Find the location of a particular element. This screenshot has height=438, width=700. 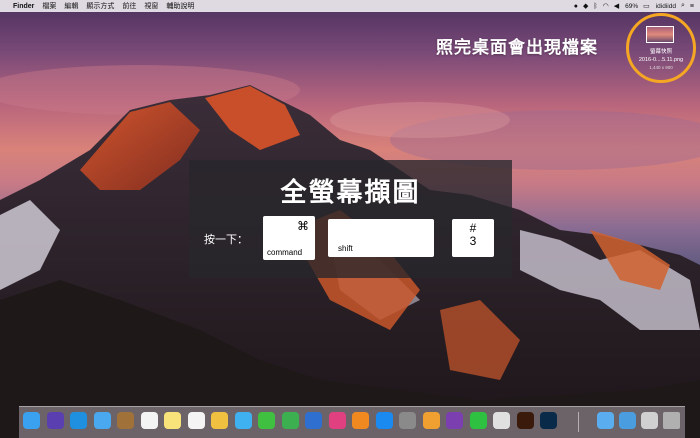

menu-go: 前往 is located at coordinates (129, 6).